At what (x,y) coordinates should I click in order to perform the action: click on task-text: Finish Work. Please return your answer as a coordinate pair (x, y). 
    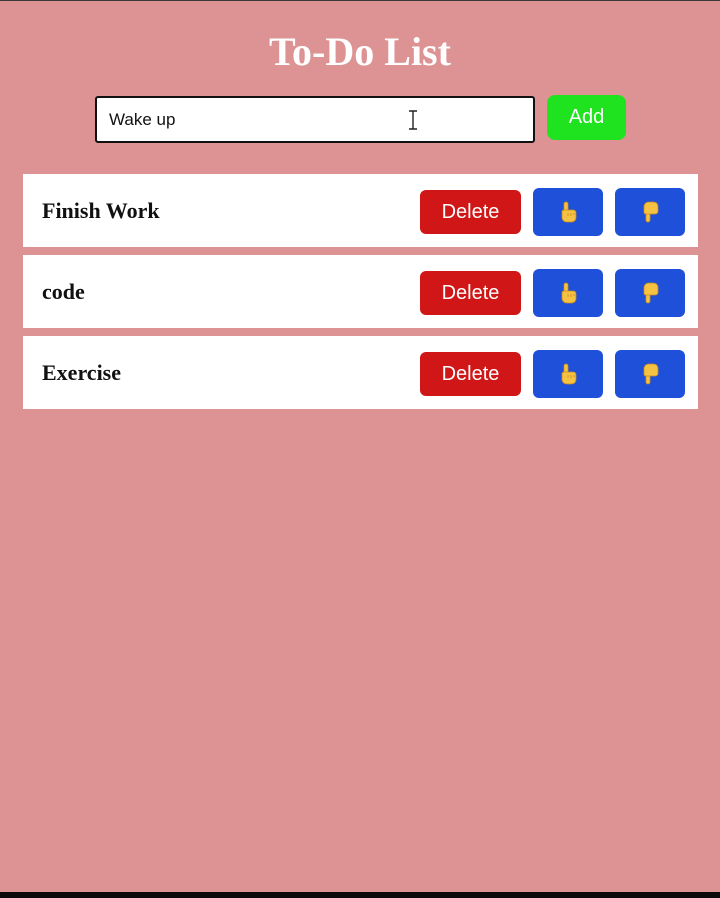
    Looking at the image, I should click on (101, 210).